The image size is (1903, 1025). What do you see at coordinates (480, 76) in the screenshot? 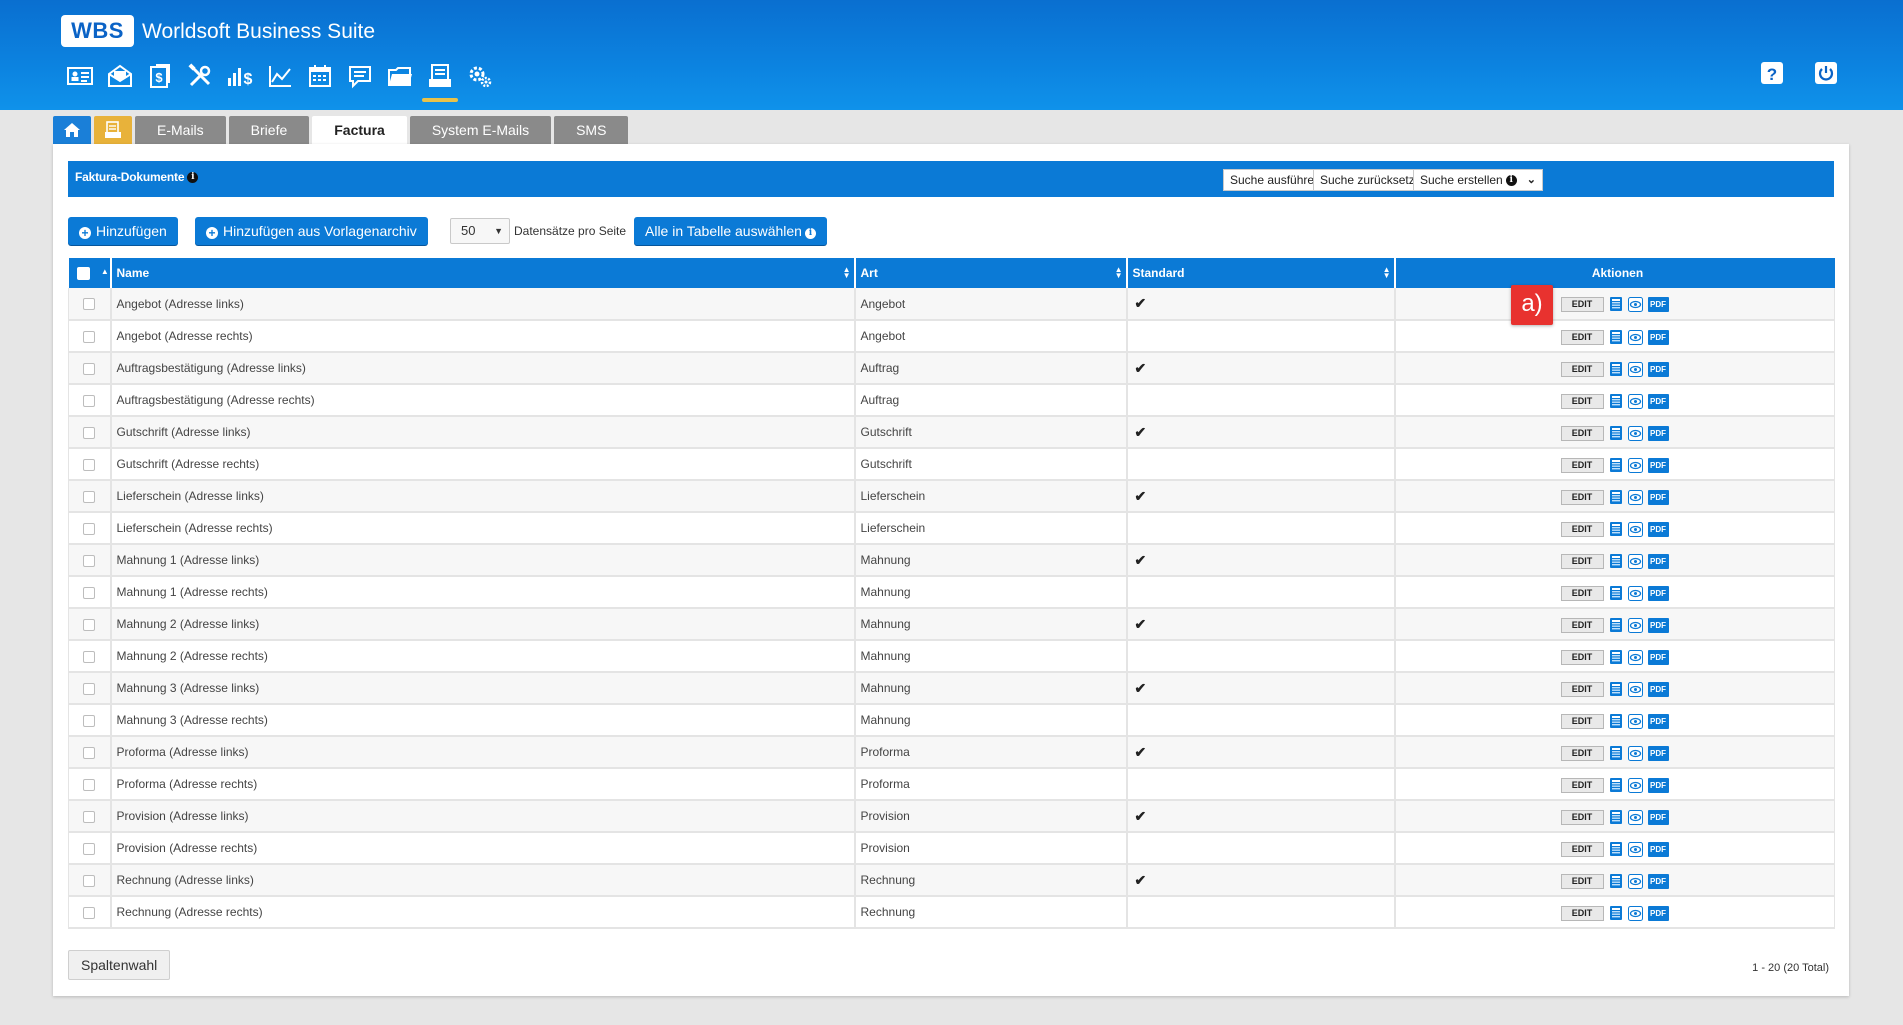
I see `settings-icon` at bounding box center [480, 76].